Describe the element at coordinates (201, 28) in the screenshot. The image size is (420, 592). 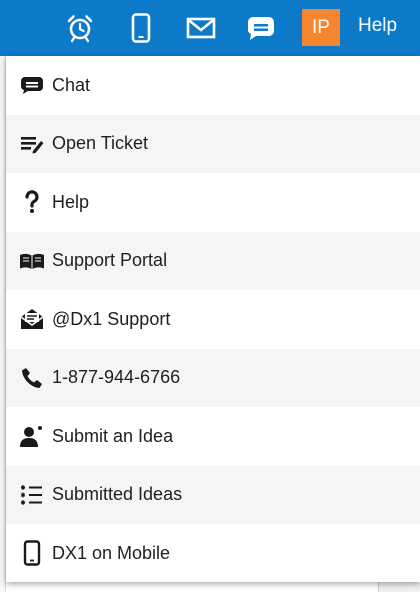
I see `envelope-icon` at that location.